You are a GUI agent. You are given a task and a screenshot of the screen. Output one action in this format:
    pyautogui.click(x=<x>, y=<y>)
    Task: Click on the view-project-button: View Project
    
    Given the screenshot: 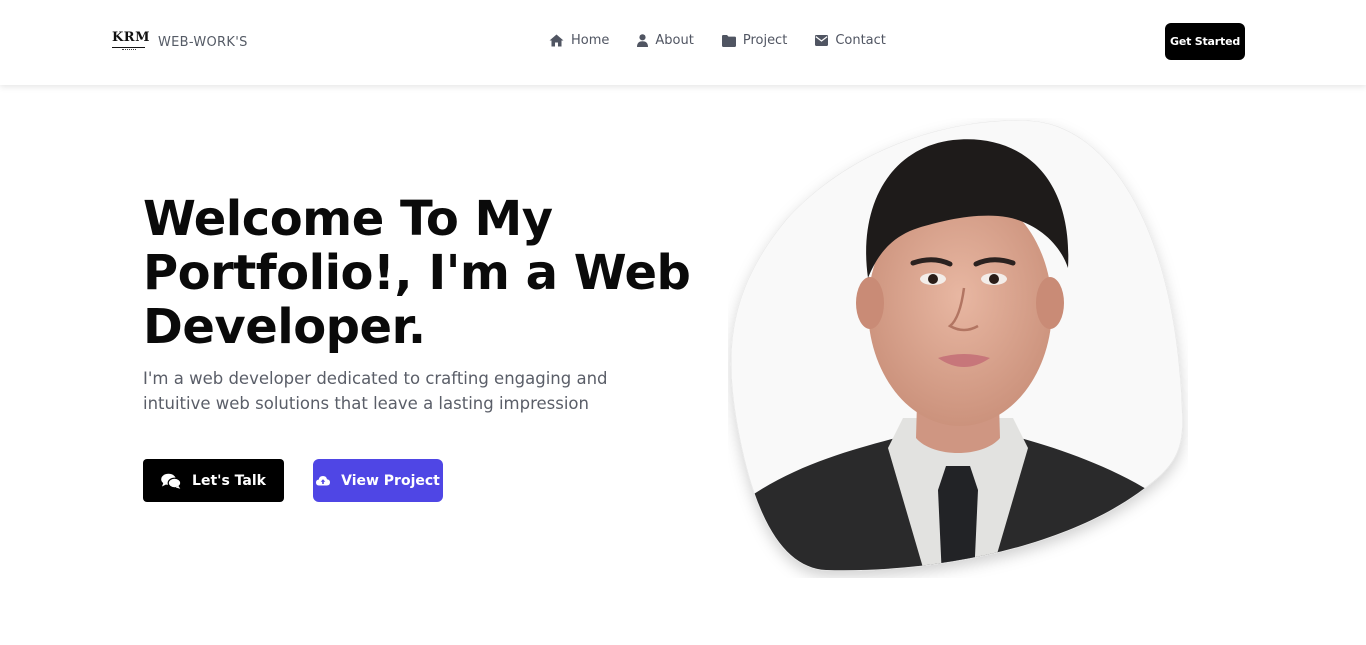 What is the action you would take?
    pyautogui.click(x=378, y=480)
    